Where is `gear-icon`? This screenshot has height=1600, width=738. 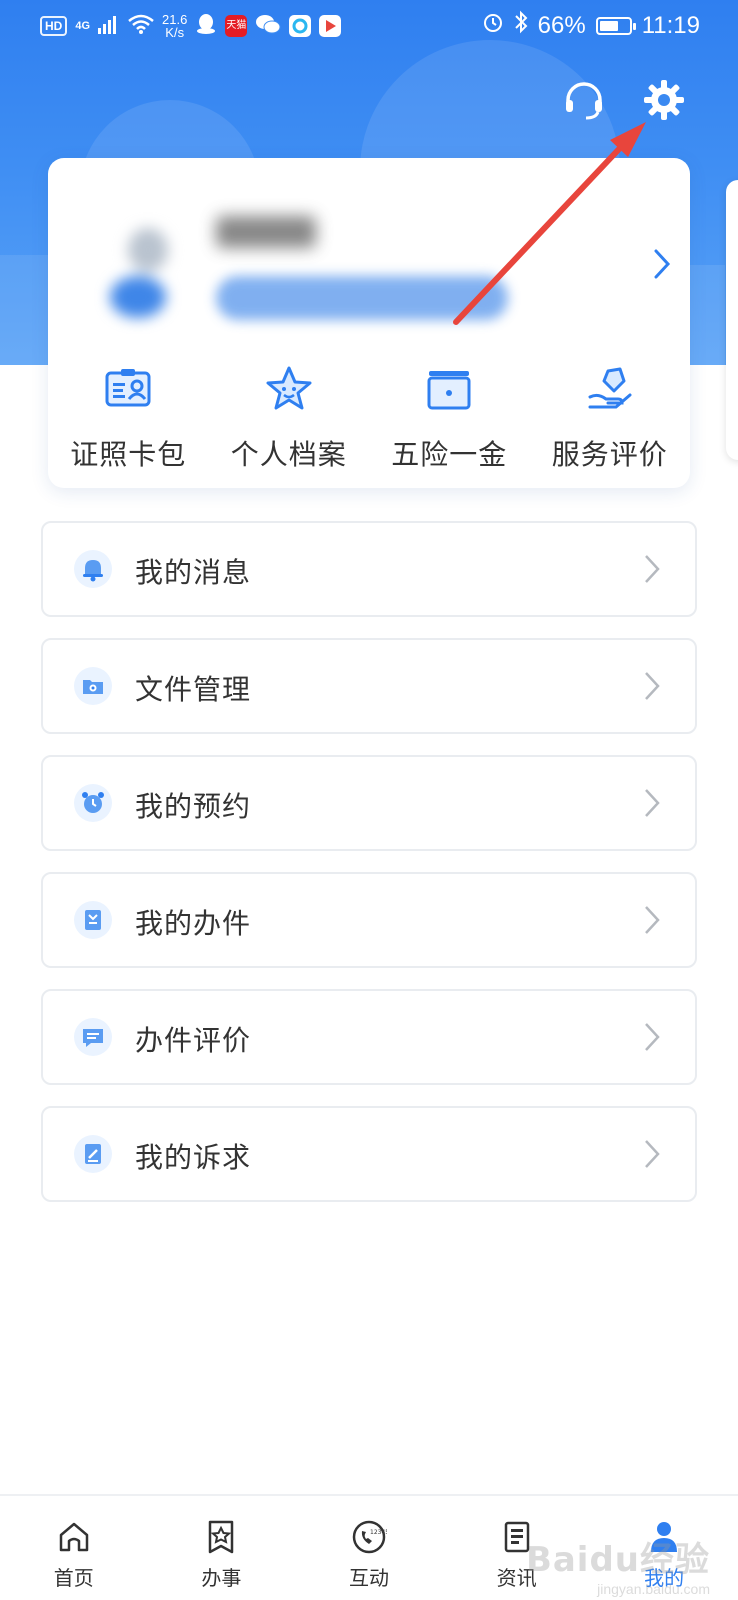 gear-icon is located at coordinates (664, 102).